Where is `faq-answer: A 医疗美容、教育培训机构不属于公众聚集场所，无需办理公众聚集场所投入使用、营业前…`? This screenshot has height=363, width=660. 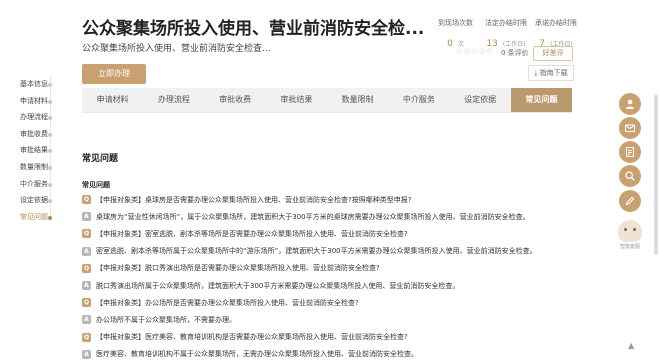
faq-answer: A 医疗美容、教育培训机构不属于公众聚集场所，无需办理公众聚集场所投入使用、营业前… is located at coordinates (342, 354).